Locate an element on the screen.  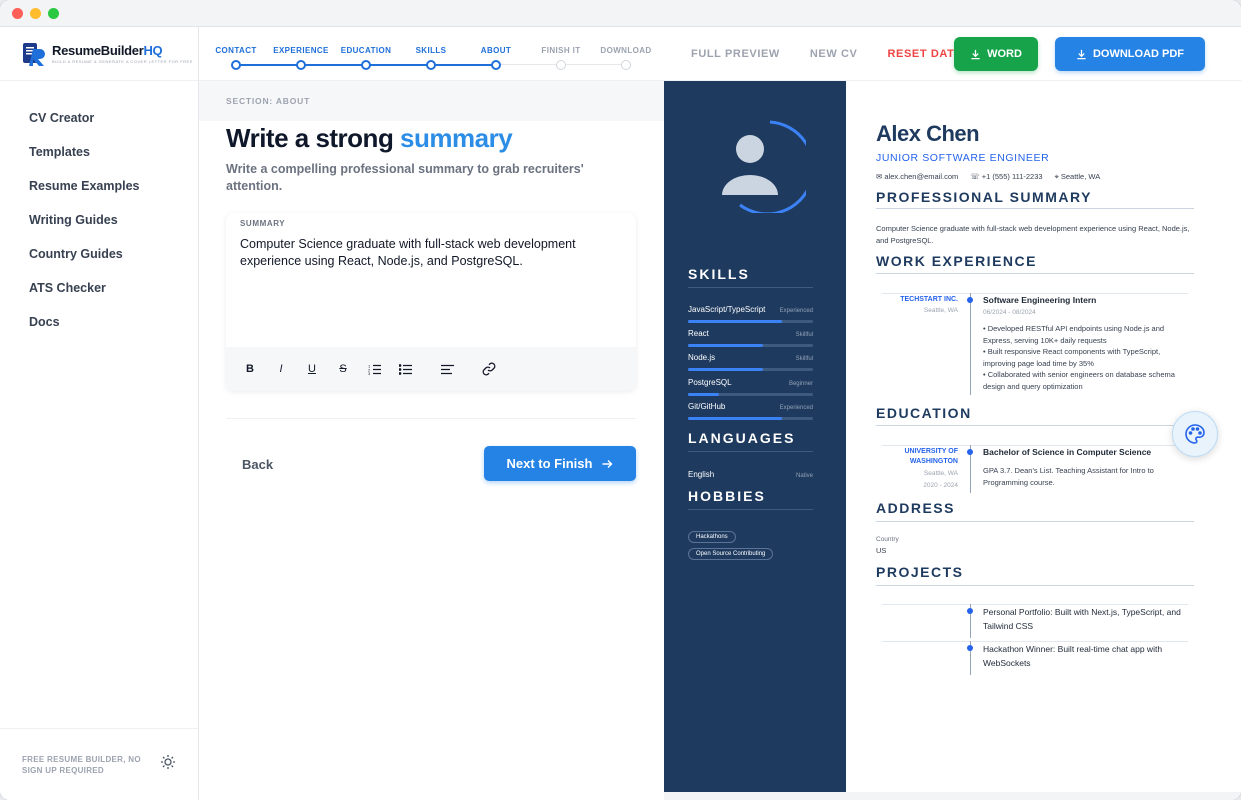
sidebar-footer-text: FREE RESUME BUILDER, NO SIGN UP REQUIRED is located at coordinates (81, 764).